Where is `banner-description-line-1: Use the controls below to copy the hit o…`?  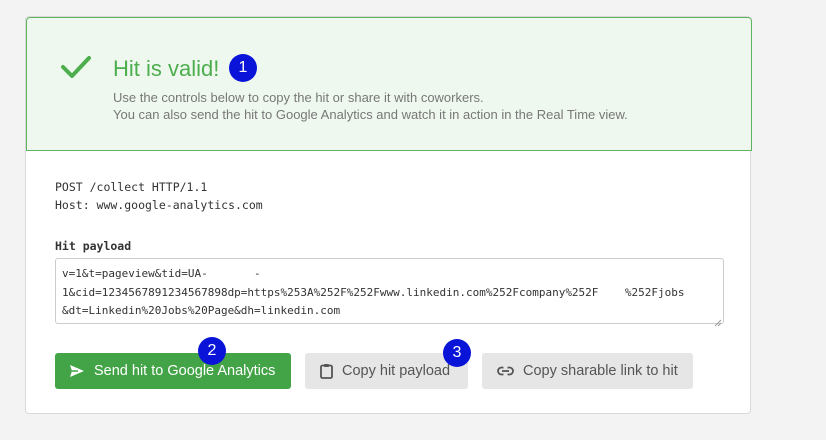 banner-description-line-1: Use the controls below to copy the hit o… is located at coordinates (298, 97).